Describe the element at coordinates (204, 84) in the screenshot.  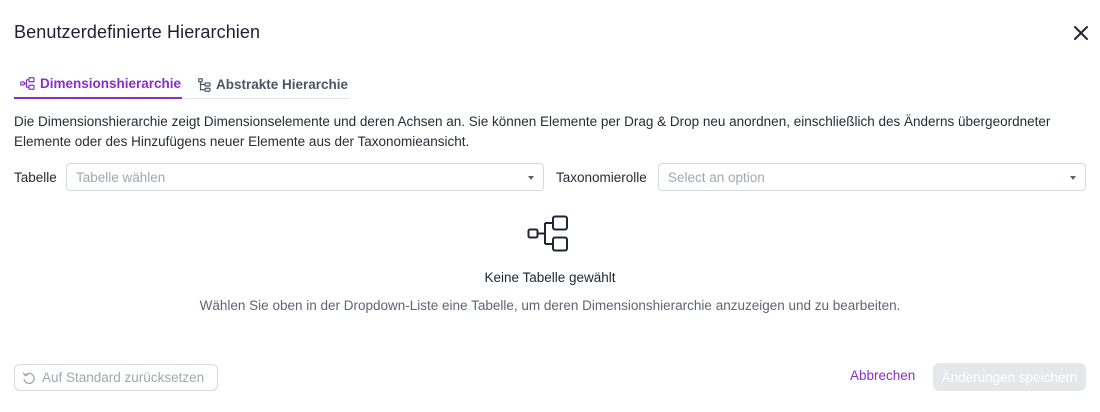
I see `tree-icon` at that location.